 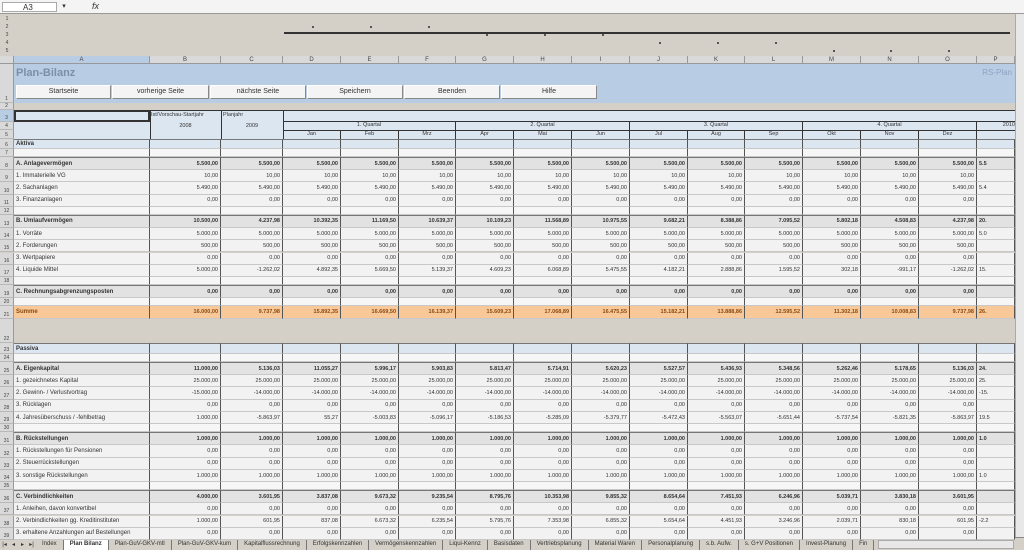 What do you see at coordinates (543, 381) in the screenshot?
I see `value-cell: 25.000,00` at bounding box center [543, 381].